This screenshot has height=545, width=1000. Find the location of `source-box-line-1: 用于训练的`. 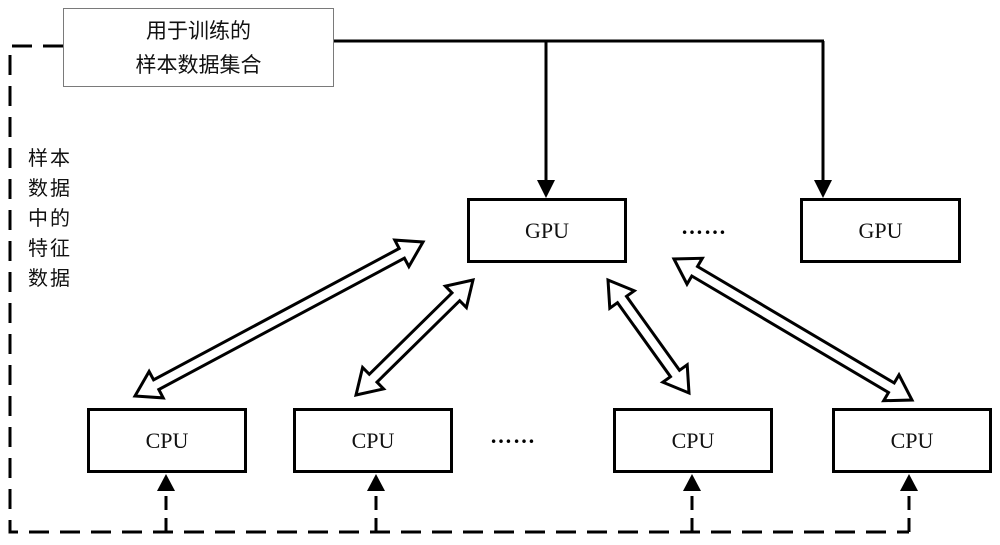

source-box-line-1: 用于训练的 is located at coordinates (198, 30).